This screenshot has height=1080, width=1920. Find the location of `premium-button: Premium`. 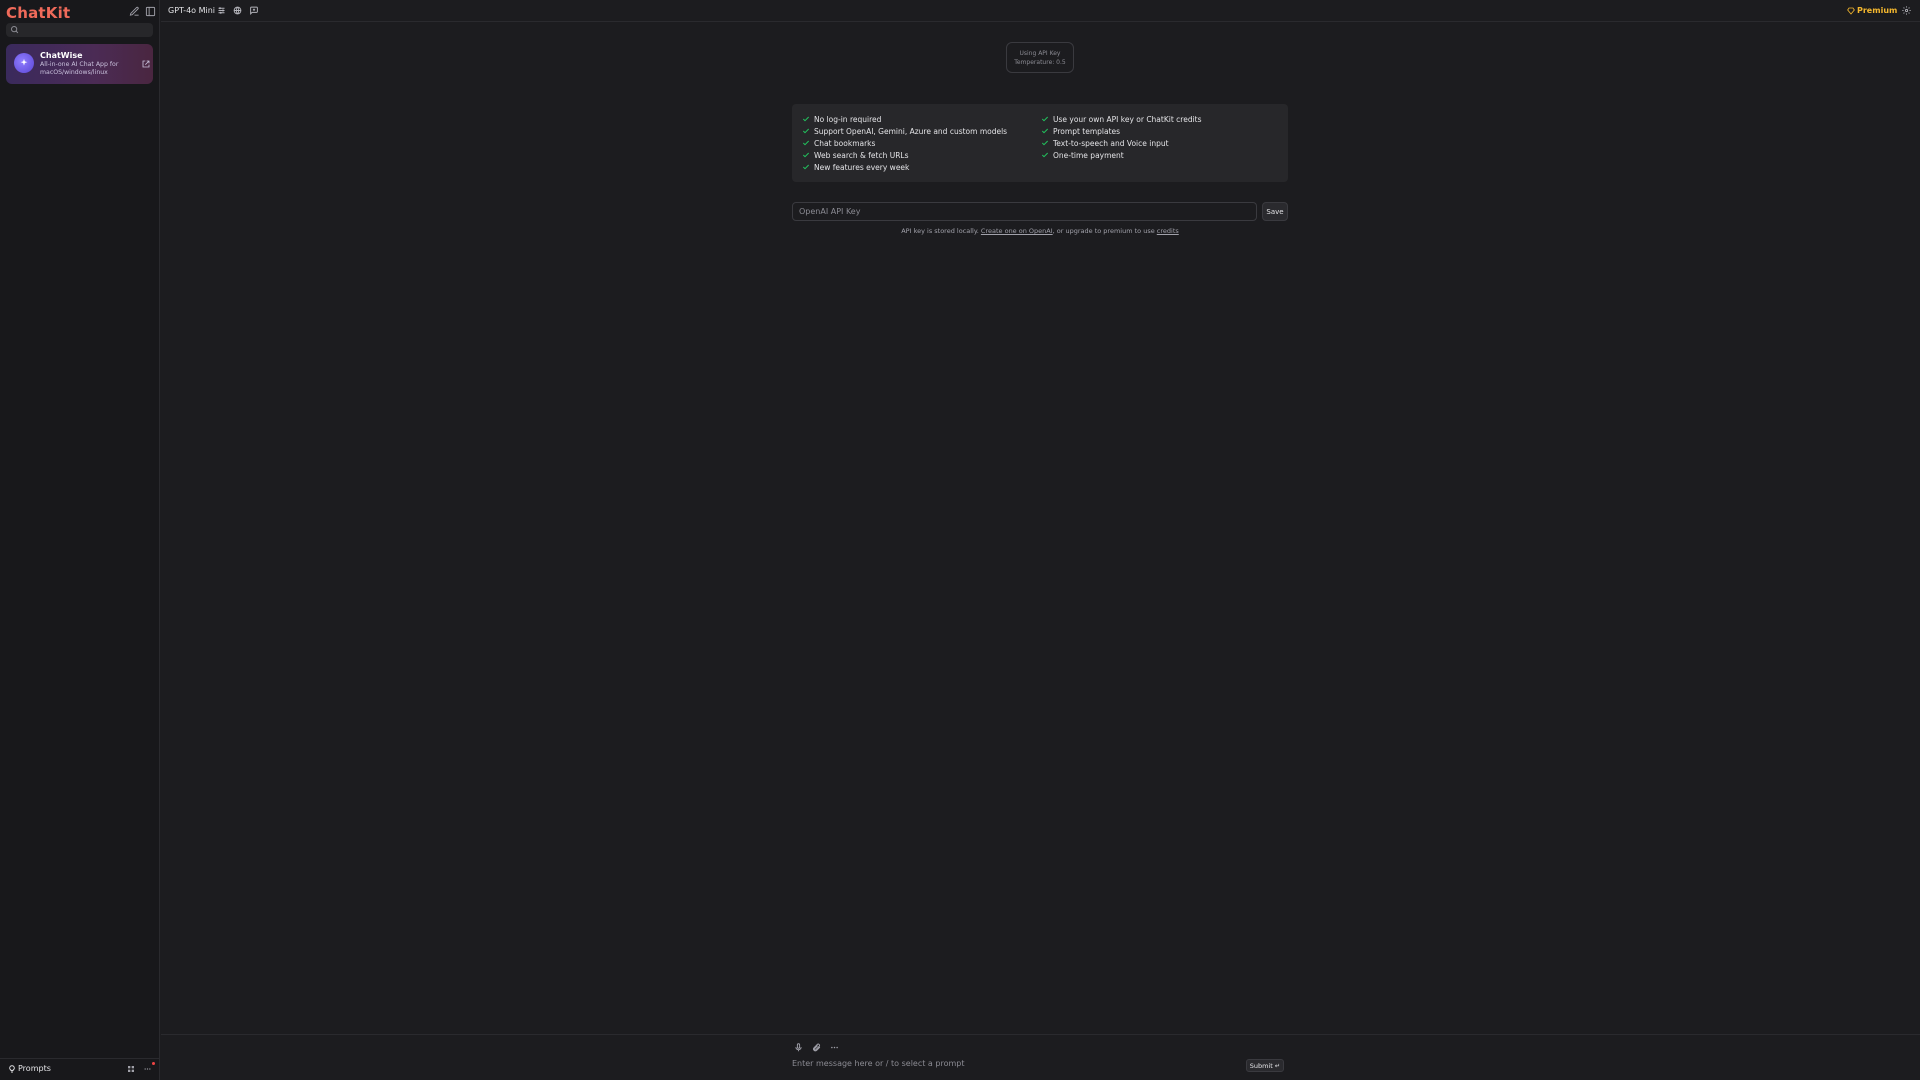

premium-button: Premium is located at coordinates (1872, 10).